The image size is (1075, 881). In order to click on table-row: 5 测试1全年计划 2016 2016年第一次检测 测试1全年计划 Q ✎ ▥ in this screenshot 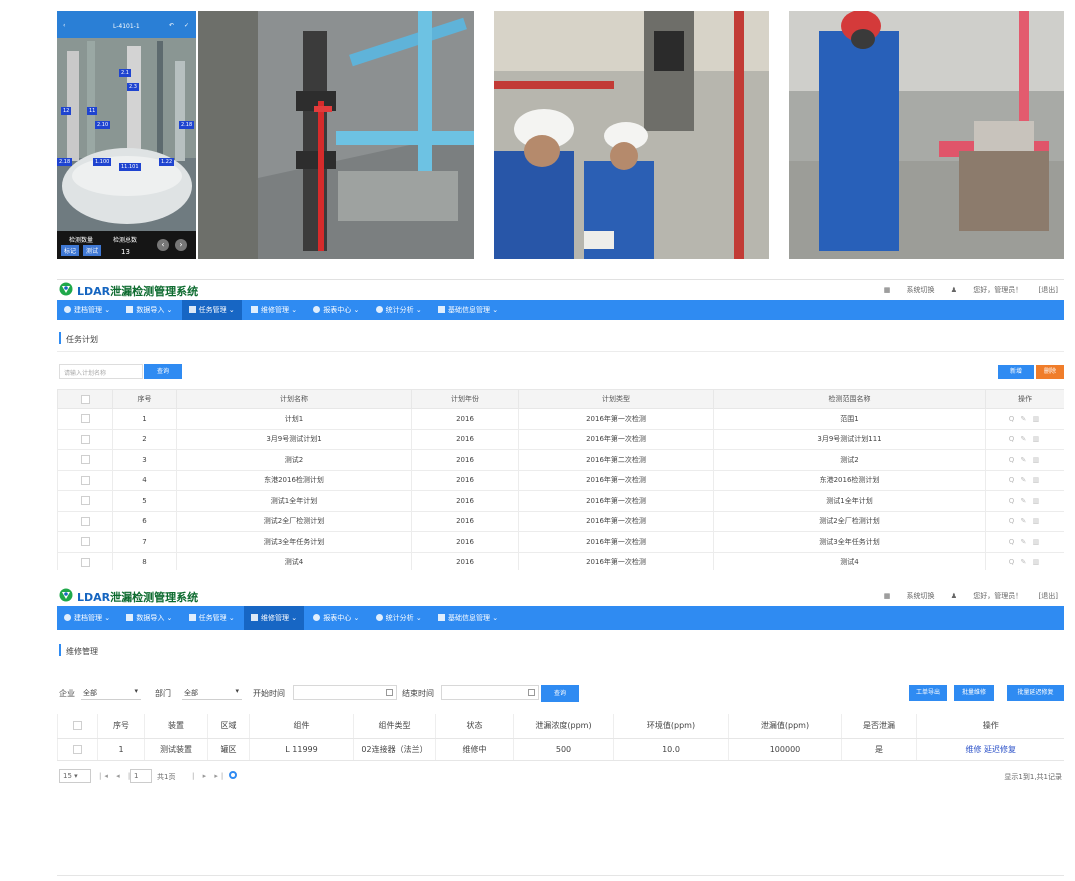, I will do `click(560, 501)`.